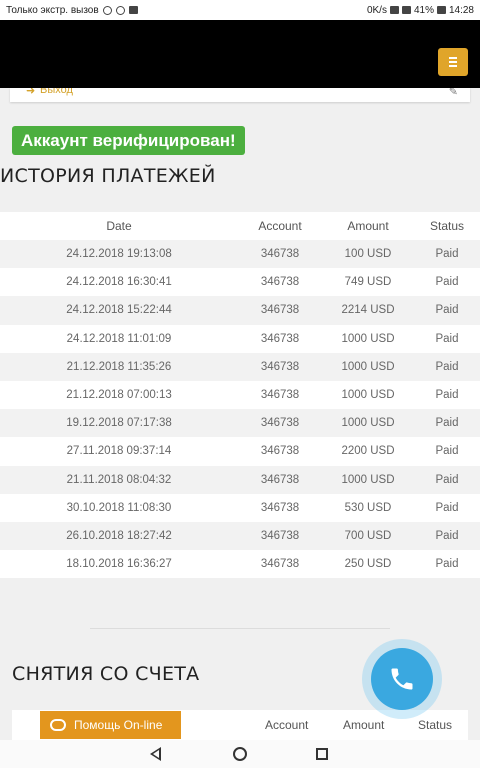  I want to click on cell-amount: 100 USD, so click(368, 254).